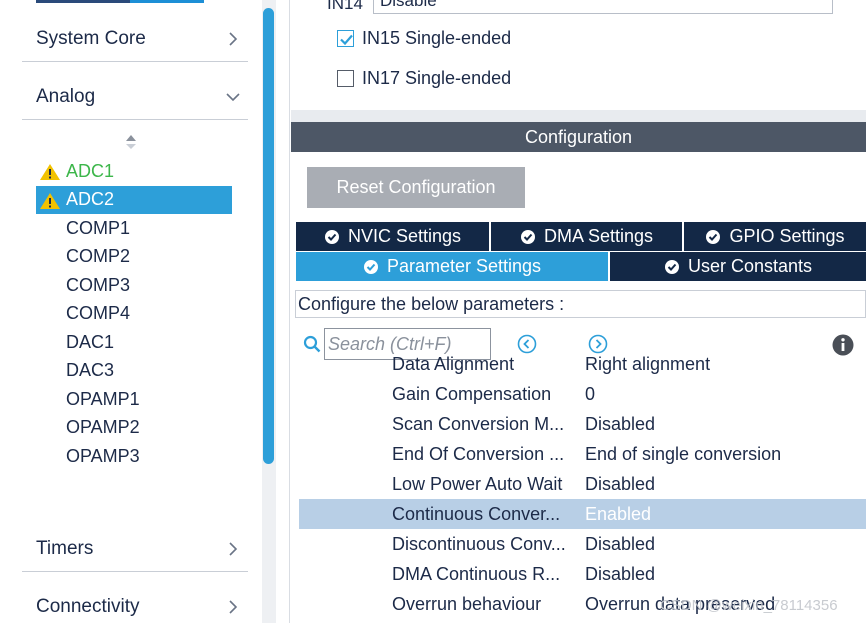  I want to click on sort-icon, so click(131, 142).